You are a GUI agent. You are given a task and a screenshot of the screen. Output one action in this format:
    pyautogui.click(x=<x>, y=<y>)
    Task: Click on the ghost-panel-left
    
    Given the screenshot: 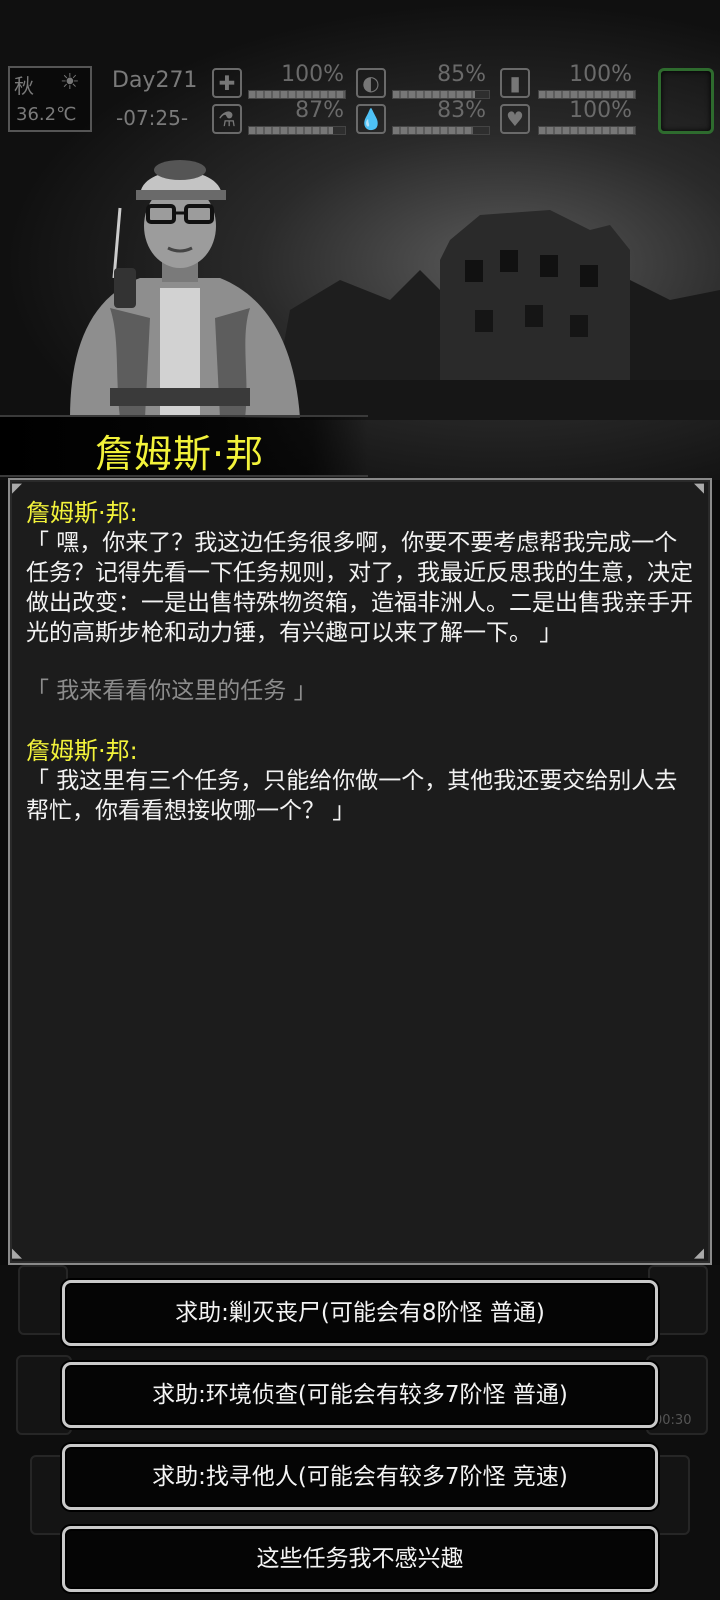 What is the action you would take?
    pyautogui.click(x=43, y=1300)
    